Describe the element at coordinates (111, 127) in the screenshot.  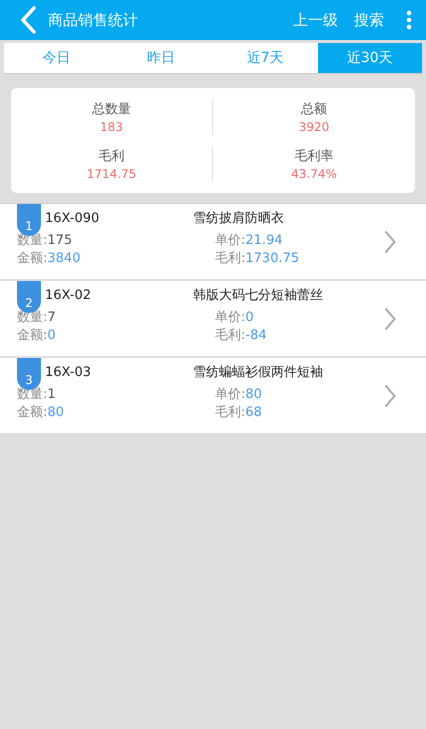
I see `stat-value: 183` at that location.